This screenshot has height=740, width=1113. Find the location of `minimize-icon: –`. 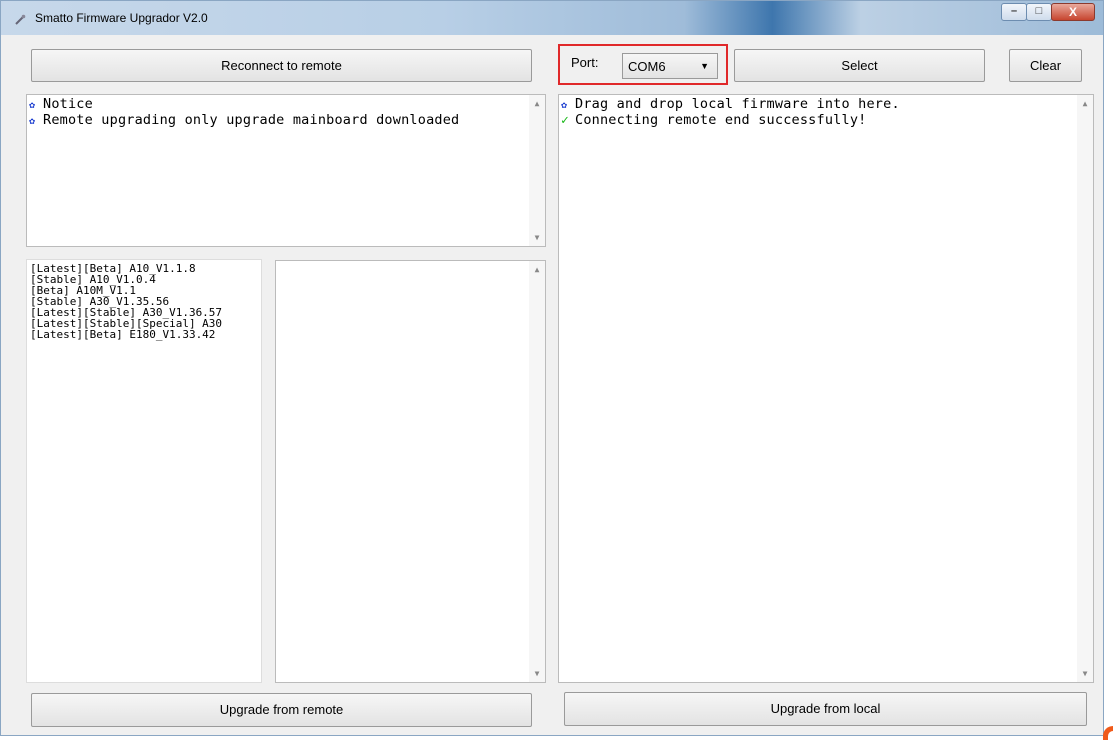

minimize-icon: – is located at coordinates (1014, 11).